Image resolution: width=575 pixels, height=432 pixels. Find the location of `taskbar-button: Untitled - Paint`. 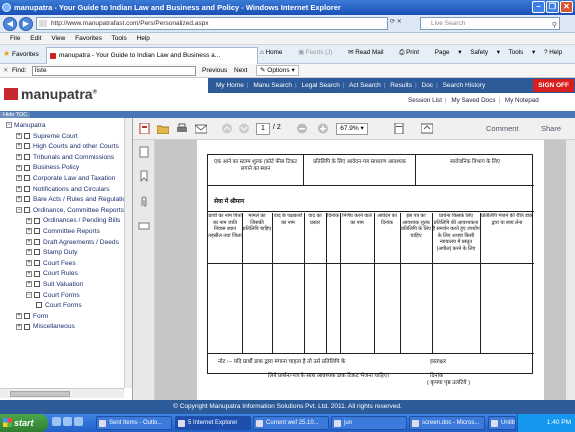

taskbar-button: Untitled - Paint is located at coordinates (502, 423).